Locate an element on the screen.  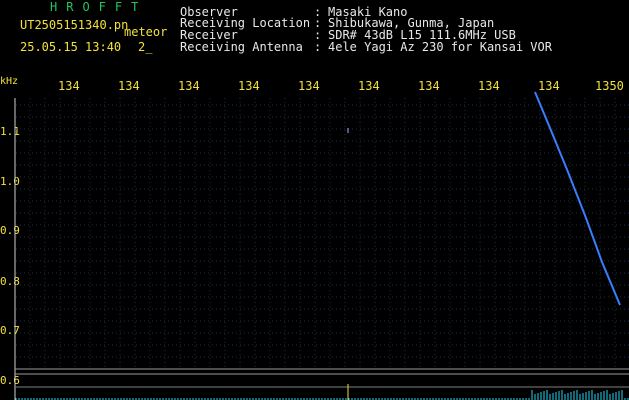
meteor-echo-trace is located at coordinates (577, 198).